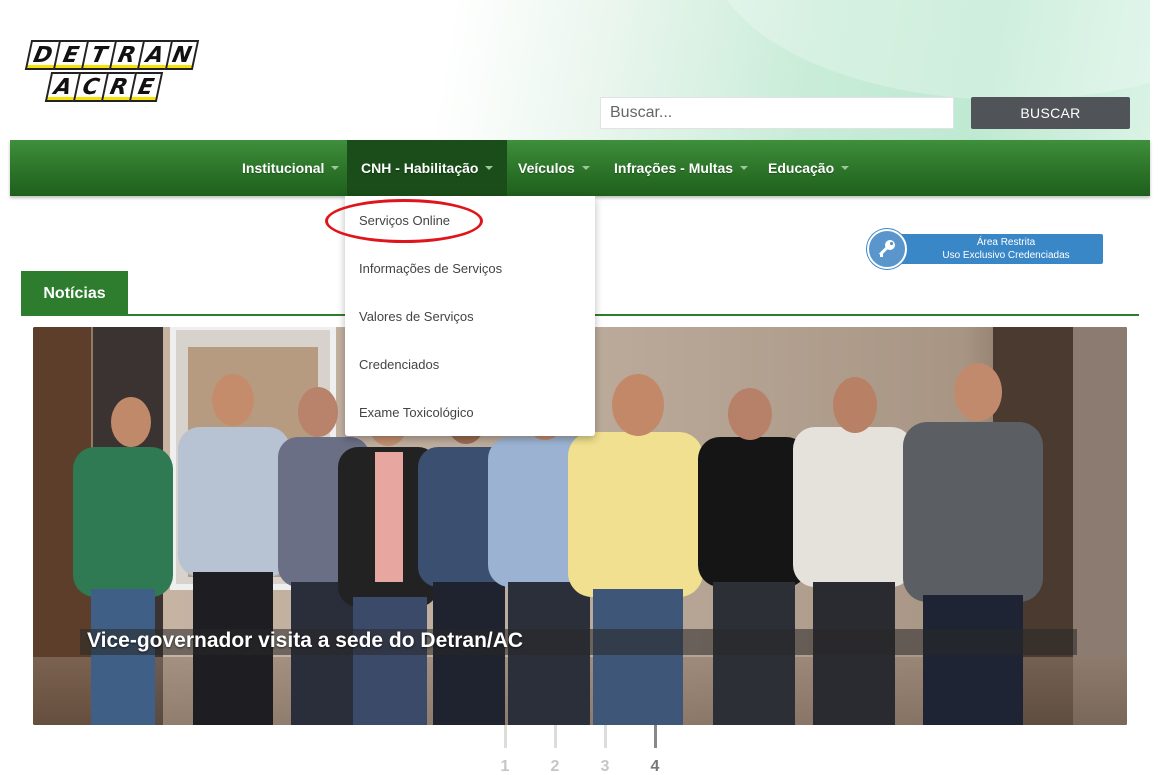 The width and height of the screenshot is (1160, 775). What do you see at coordinates (416, 316) in the screenshot?
I see `menu-item-valores-servicos: Valores de Serviços` at bounding box center [416, 316].